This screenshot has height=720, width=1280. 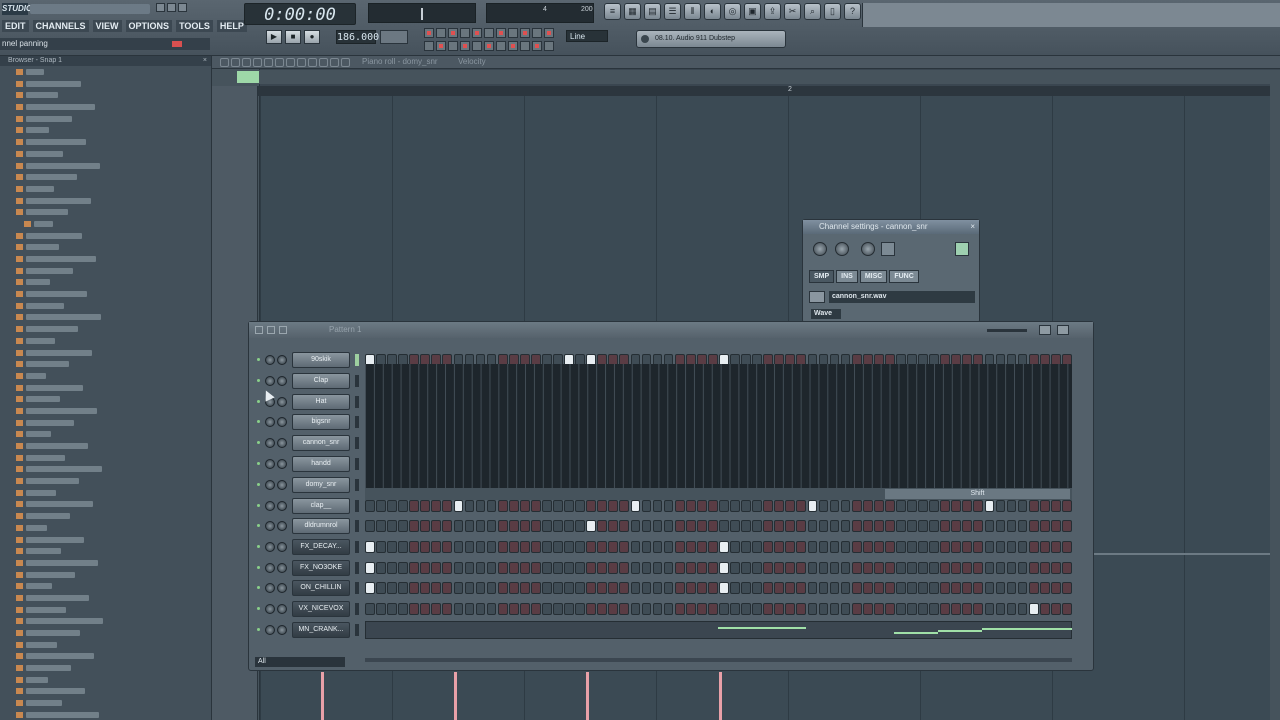 What do you see at coordinates (868, 249) in the screenshot?
I see `pitch-knob` at bounding box center [868, 249].